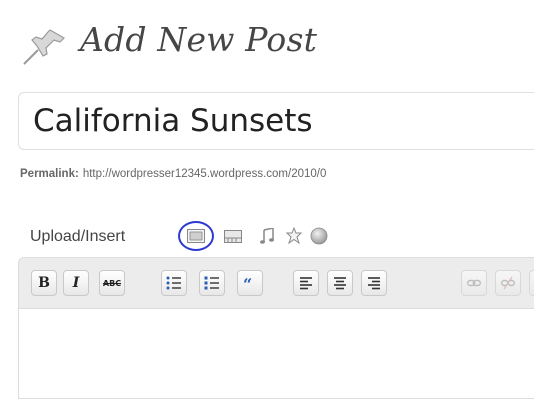 The width and height of the screenshot is (534, 399). I want to click on align-right-icon, so click(374, 283).